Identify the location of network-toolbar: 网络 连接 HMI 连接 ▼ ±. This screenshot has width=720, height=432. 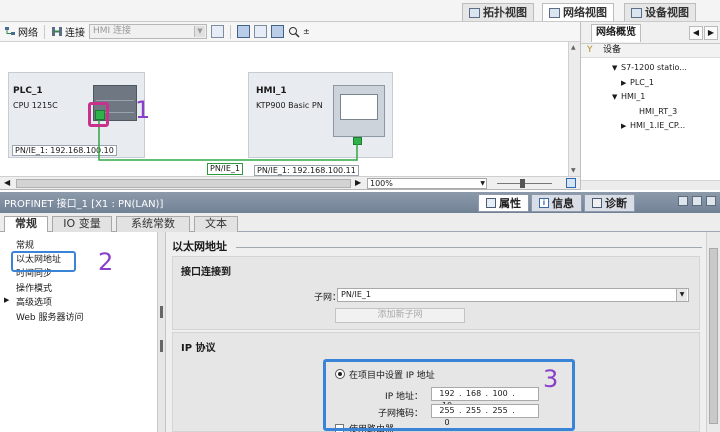
(290, 32).